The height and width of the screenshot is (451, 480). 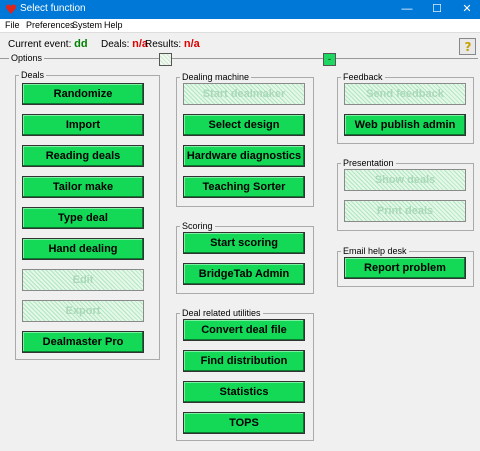 What do you see at coordinates (244, 187) in the screenshot?
I see `teaching-sorter-button: Teaching Sorter` at bounding box center [244, 187].